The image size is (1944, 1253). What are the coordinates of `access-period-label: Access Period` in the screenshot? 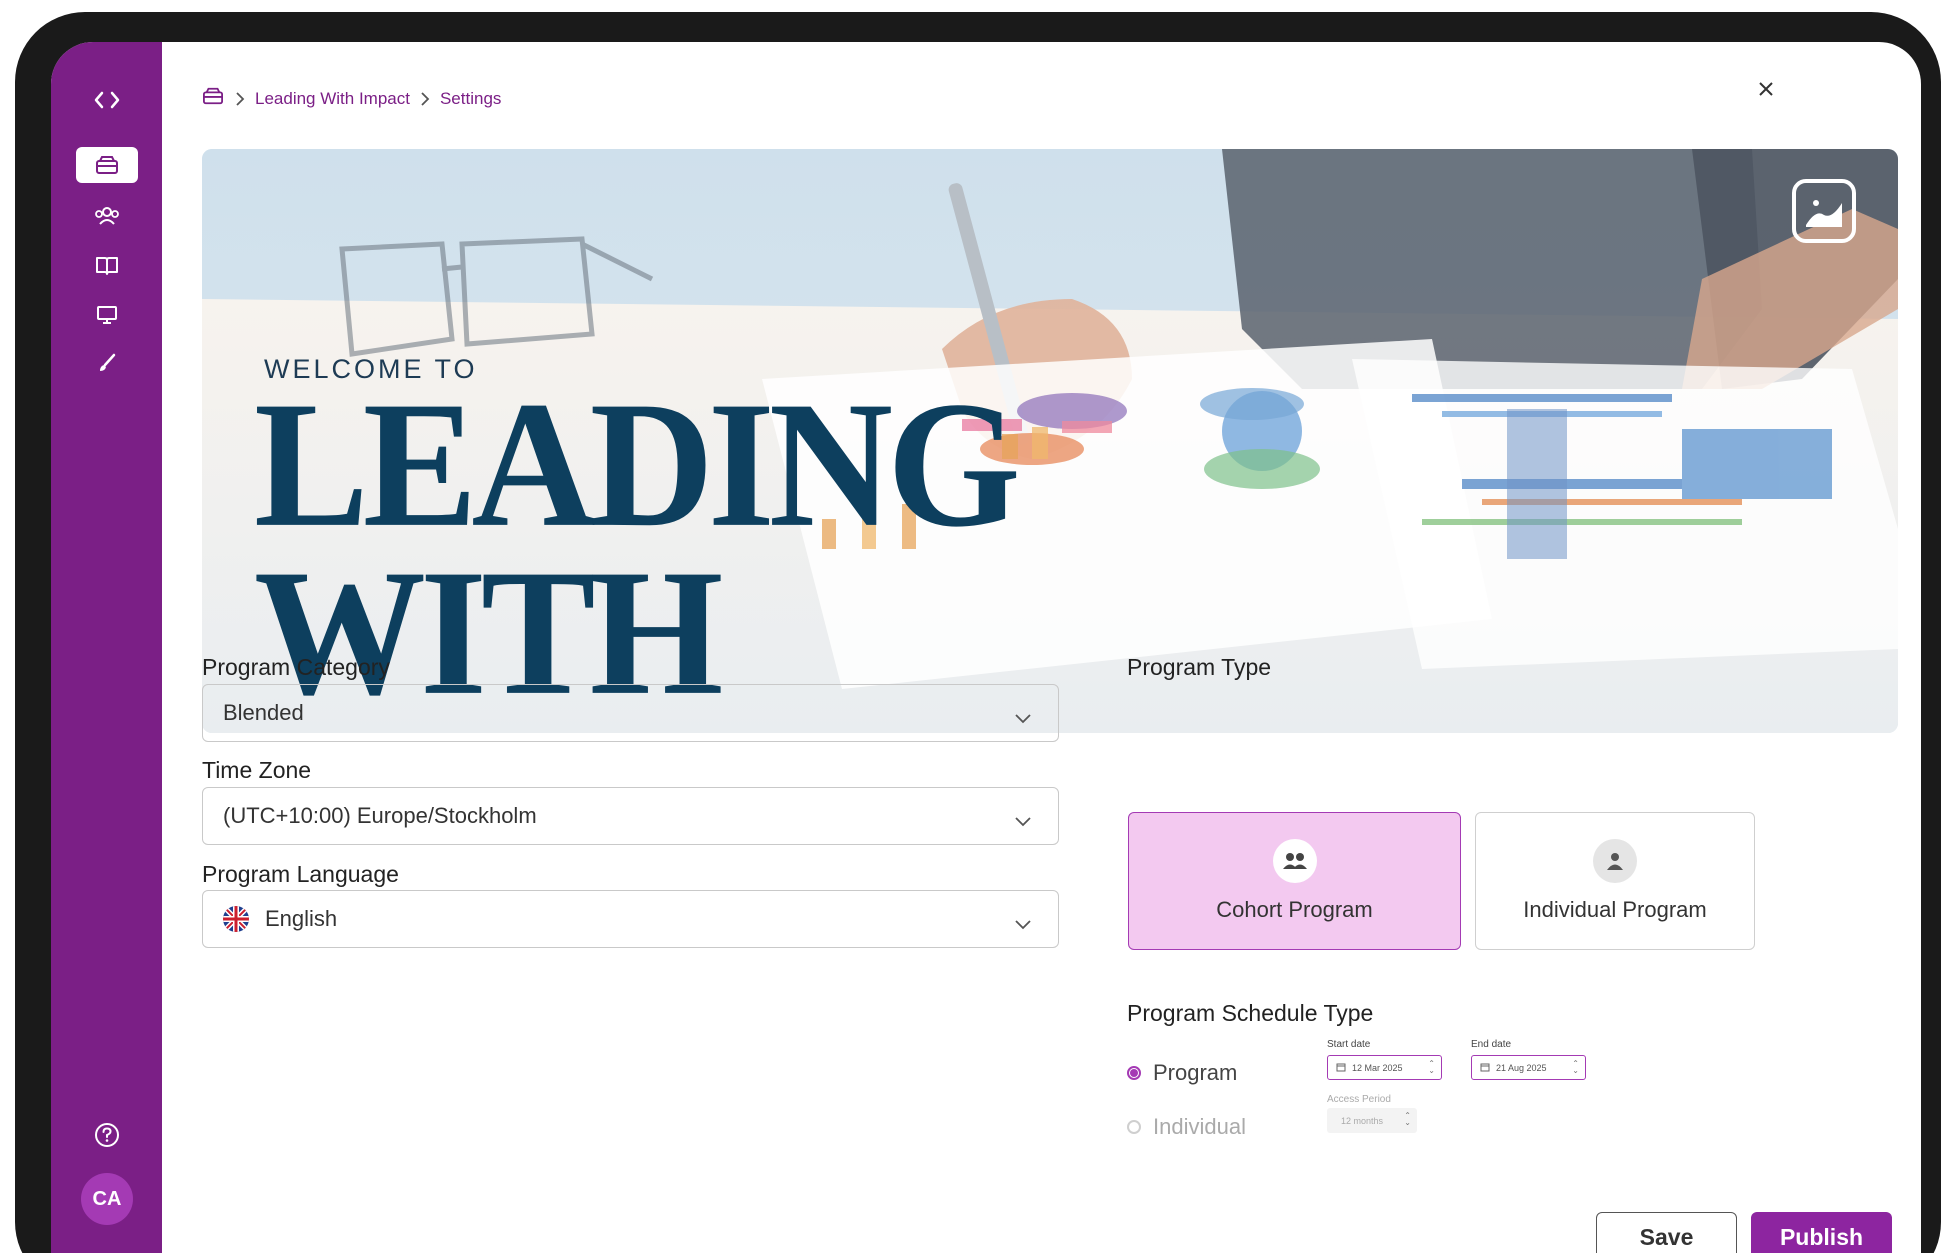 It's located at (1359, 1099).